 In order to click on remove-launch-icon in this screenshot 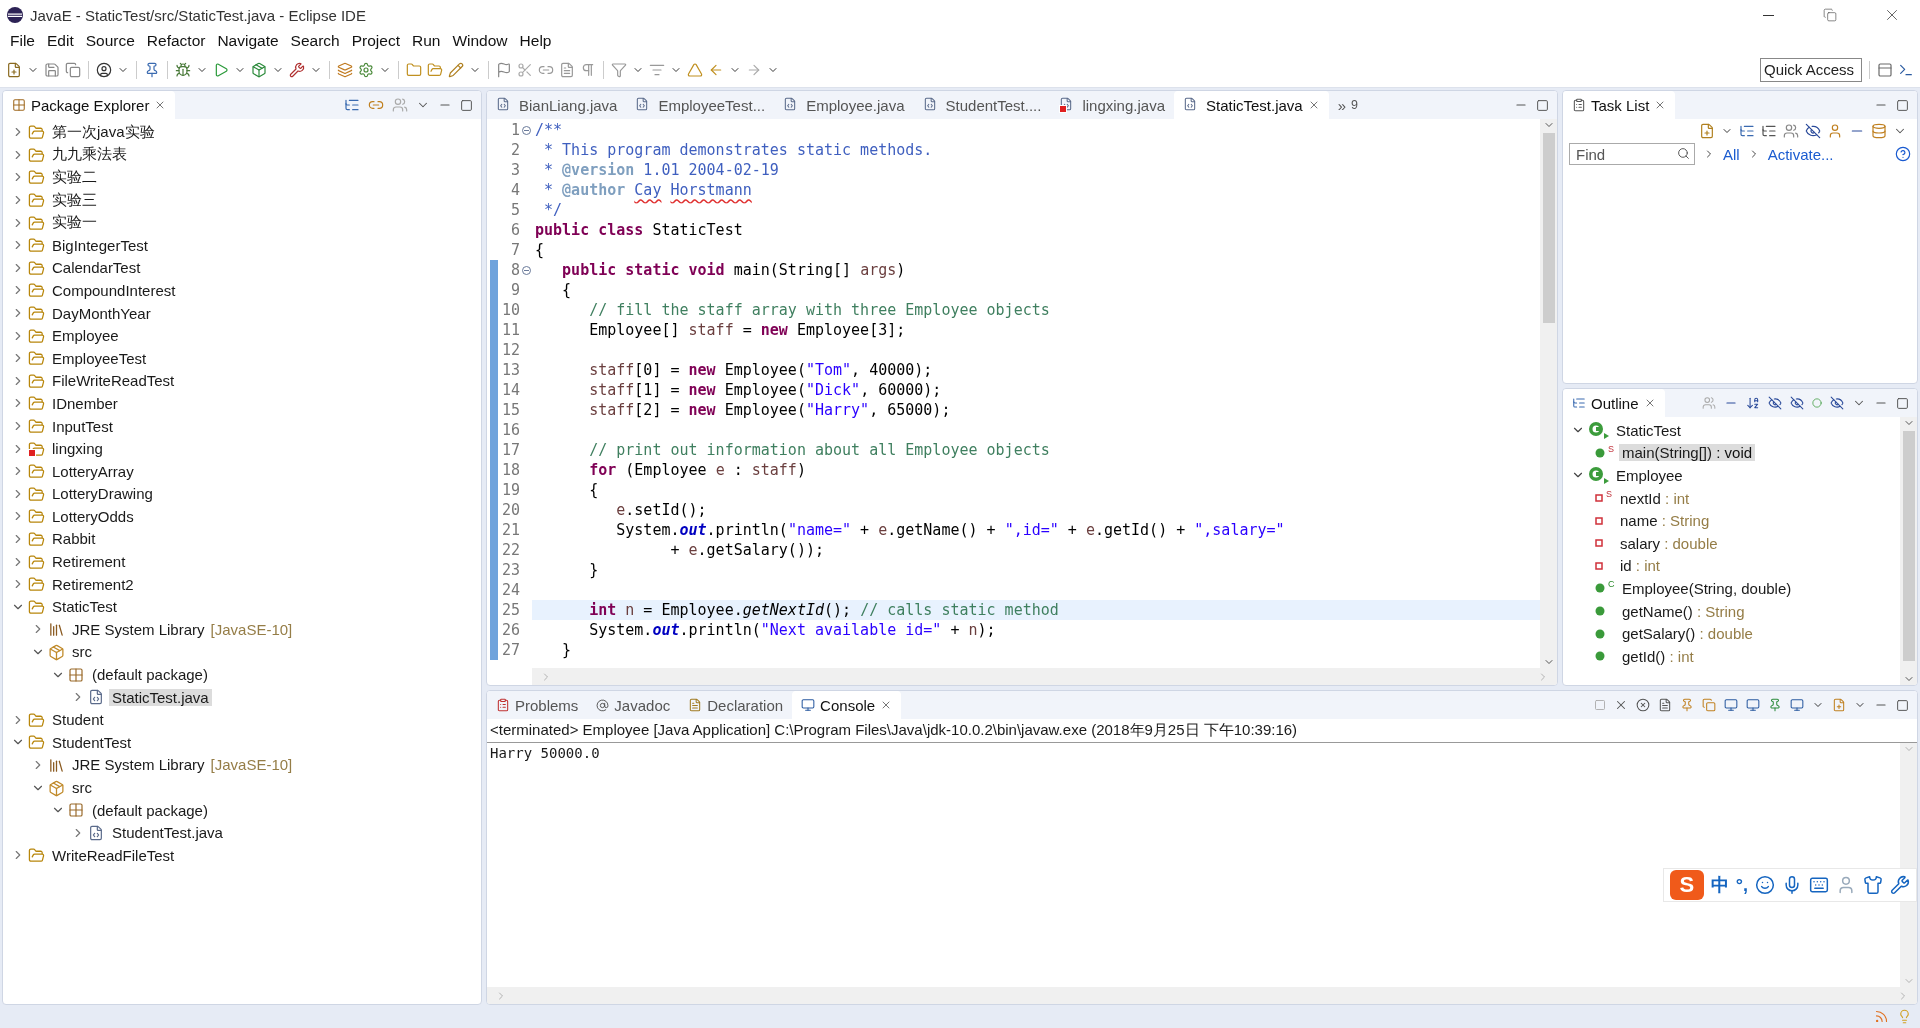, I will do `click(1621, 705)`.